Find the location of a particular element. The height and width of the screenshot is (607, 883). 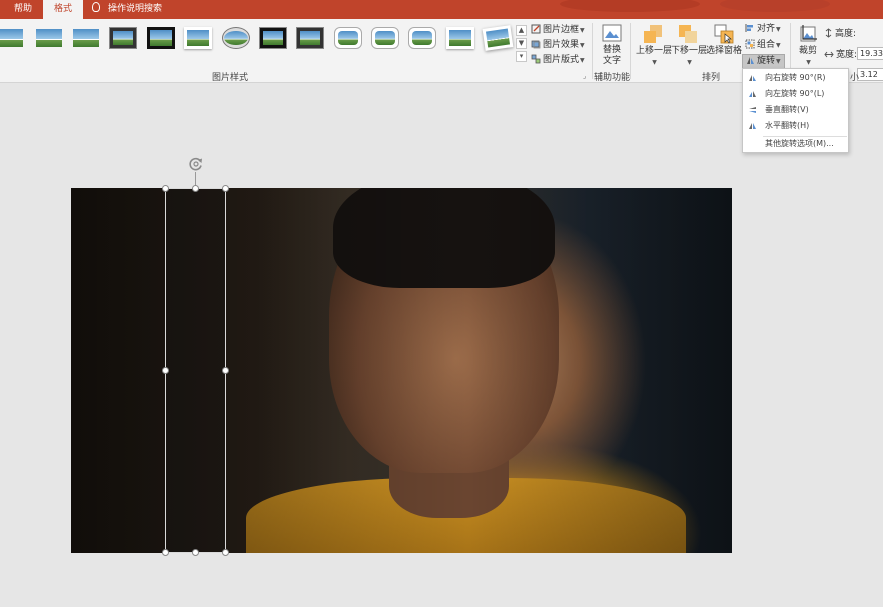

tab-help: 帮助 is located at coordinates (23, 9).